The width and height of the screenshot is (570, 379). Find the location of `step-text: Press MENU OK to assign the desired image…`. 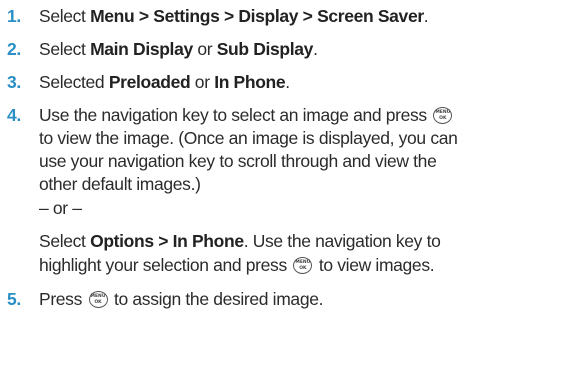

step-text: Press MENU OK to assign the desired image… is located at coordinates (181, 299).